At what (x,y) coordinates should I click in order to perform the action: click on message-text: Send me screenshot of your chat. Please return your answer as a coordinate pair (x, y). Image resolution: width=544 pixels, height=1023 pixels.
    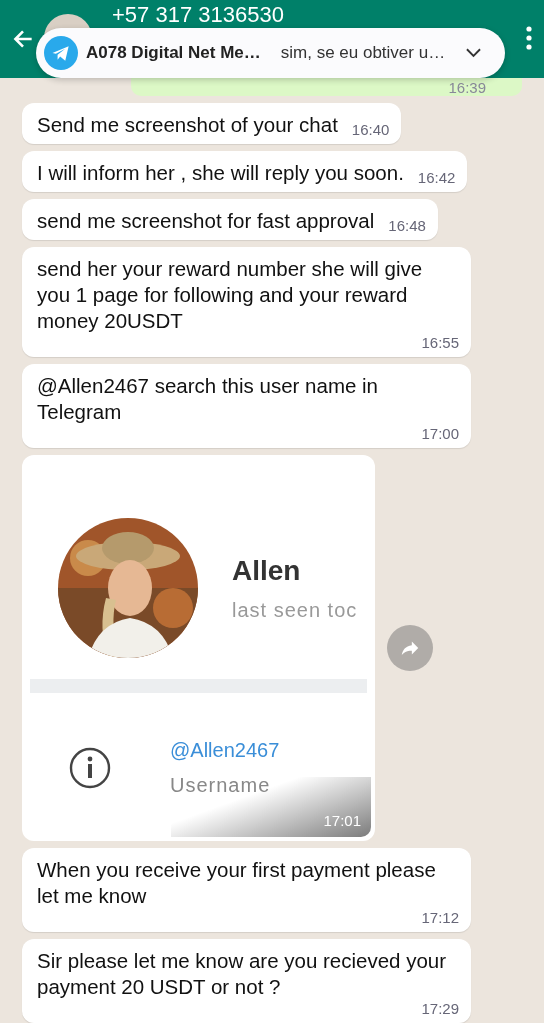
    Looking at the image, I should click on (187, 125).